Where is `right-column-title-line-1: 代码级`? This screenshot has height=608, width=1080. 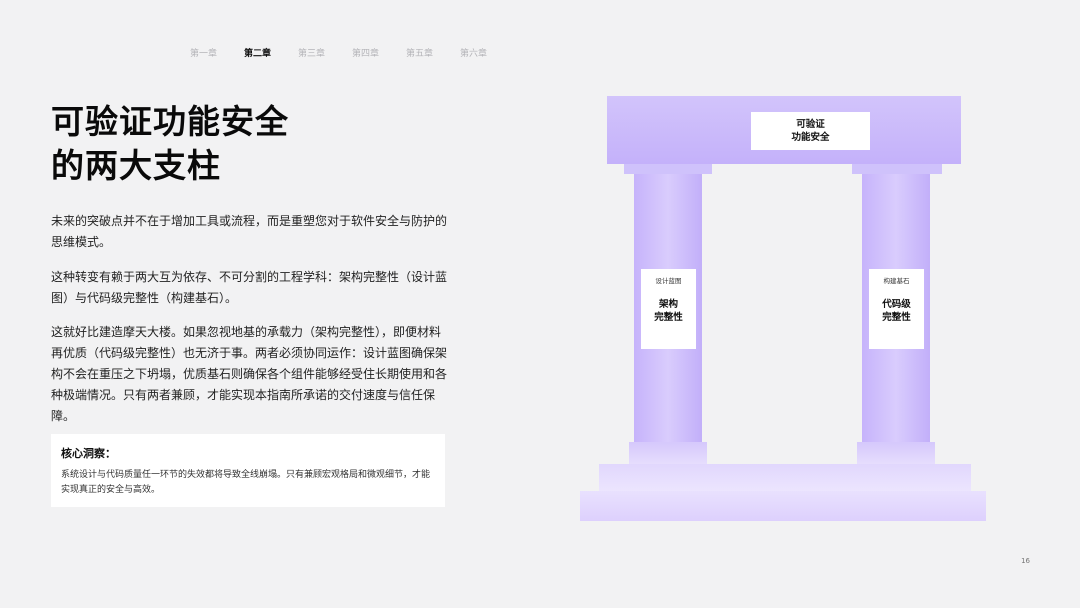
right-column-title-line-1: 代码级 is located at coordinates (896, 304).